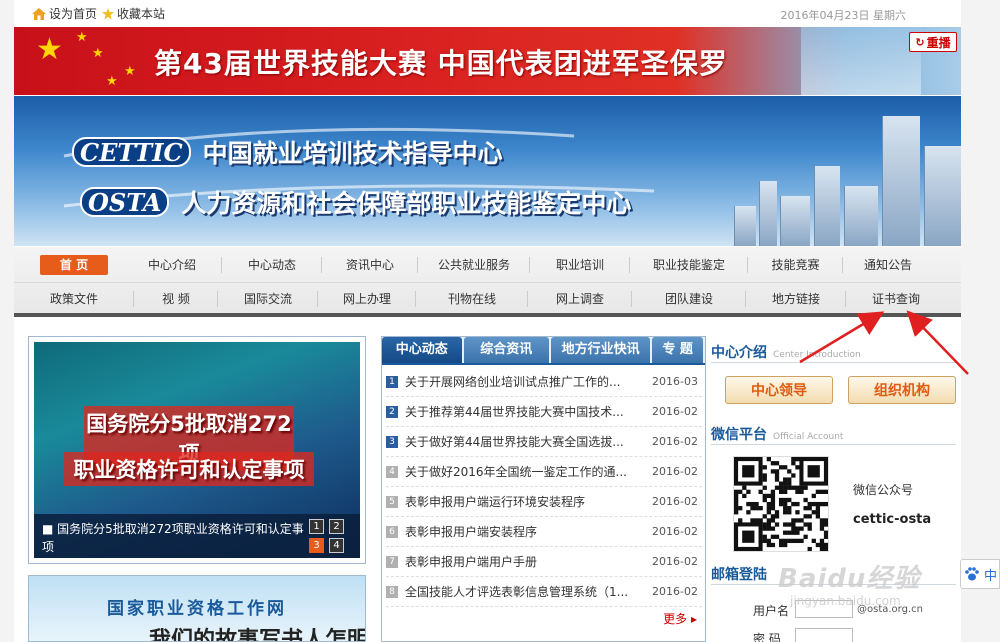 The image size is (1000, 642). What do you see at coordinates (74, 299) in the screenshot?
I see `nav-policy-docs: 政策文件` at bounding box center [74, 299].